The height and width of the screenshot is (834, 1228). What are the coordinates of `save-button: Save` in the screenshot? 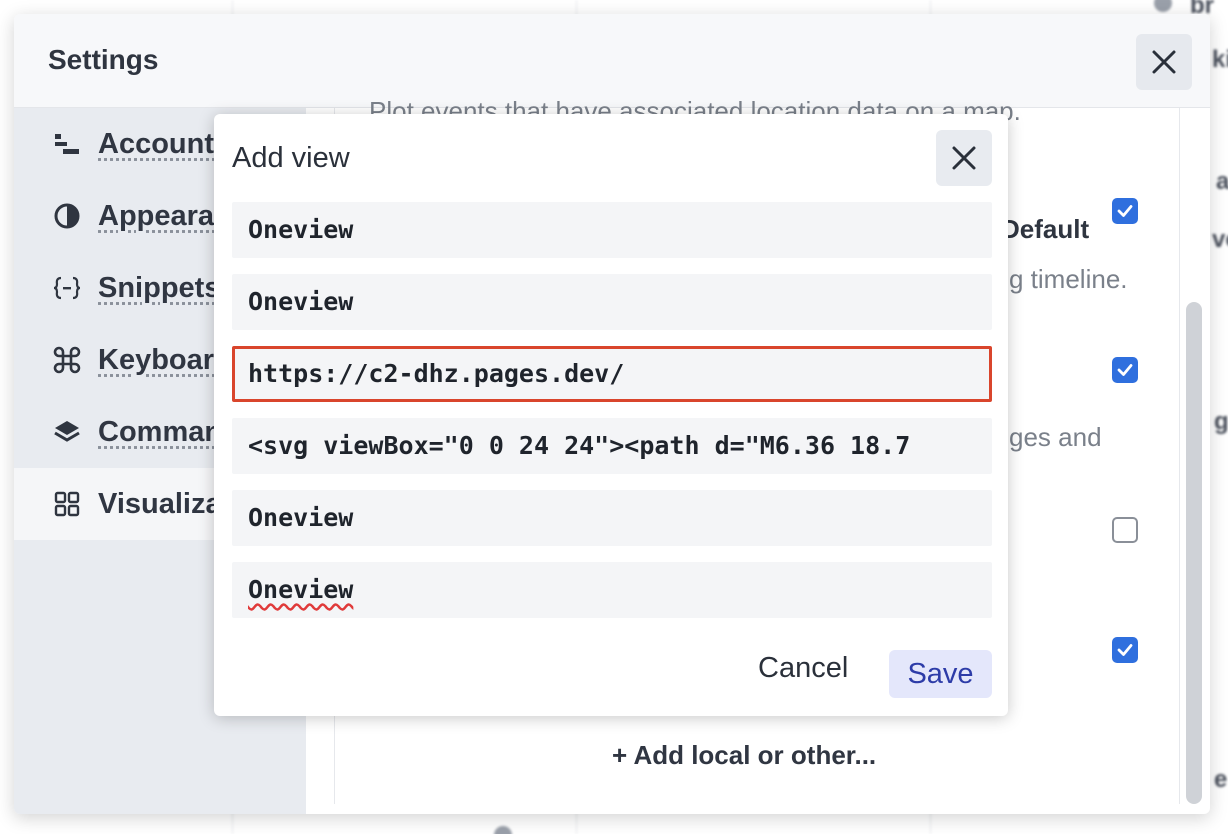 It's located at (940, 674).